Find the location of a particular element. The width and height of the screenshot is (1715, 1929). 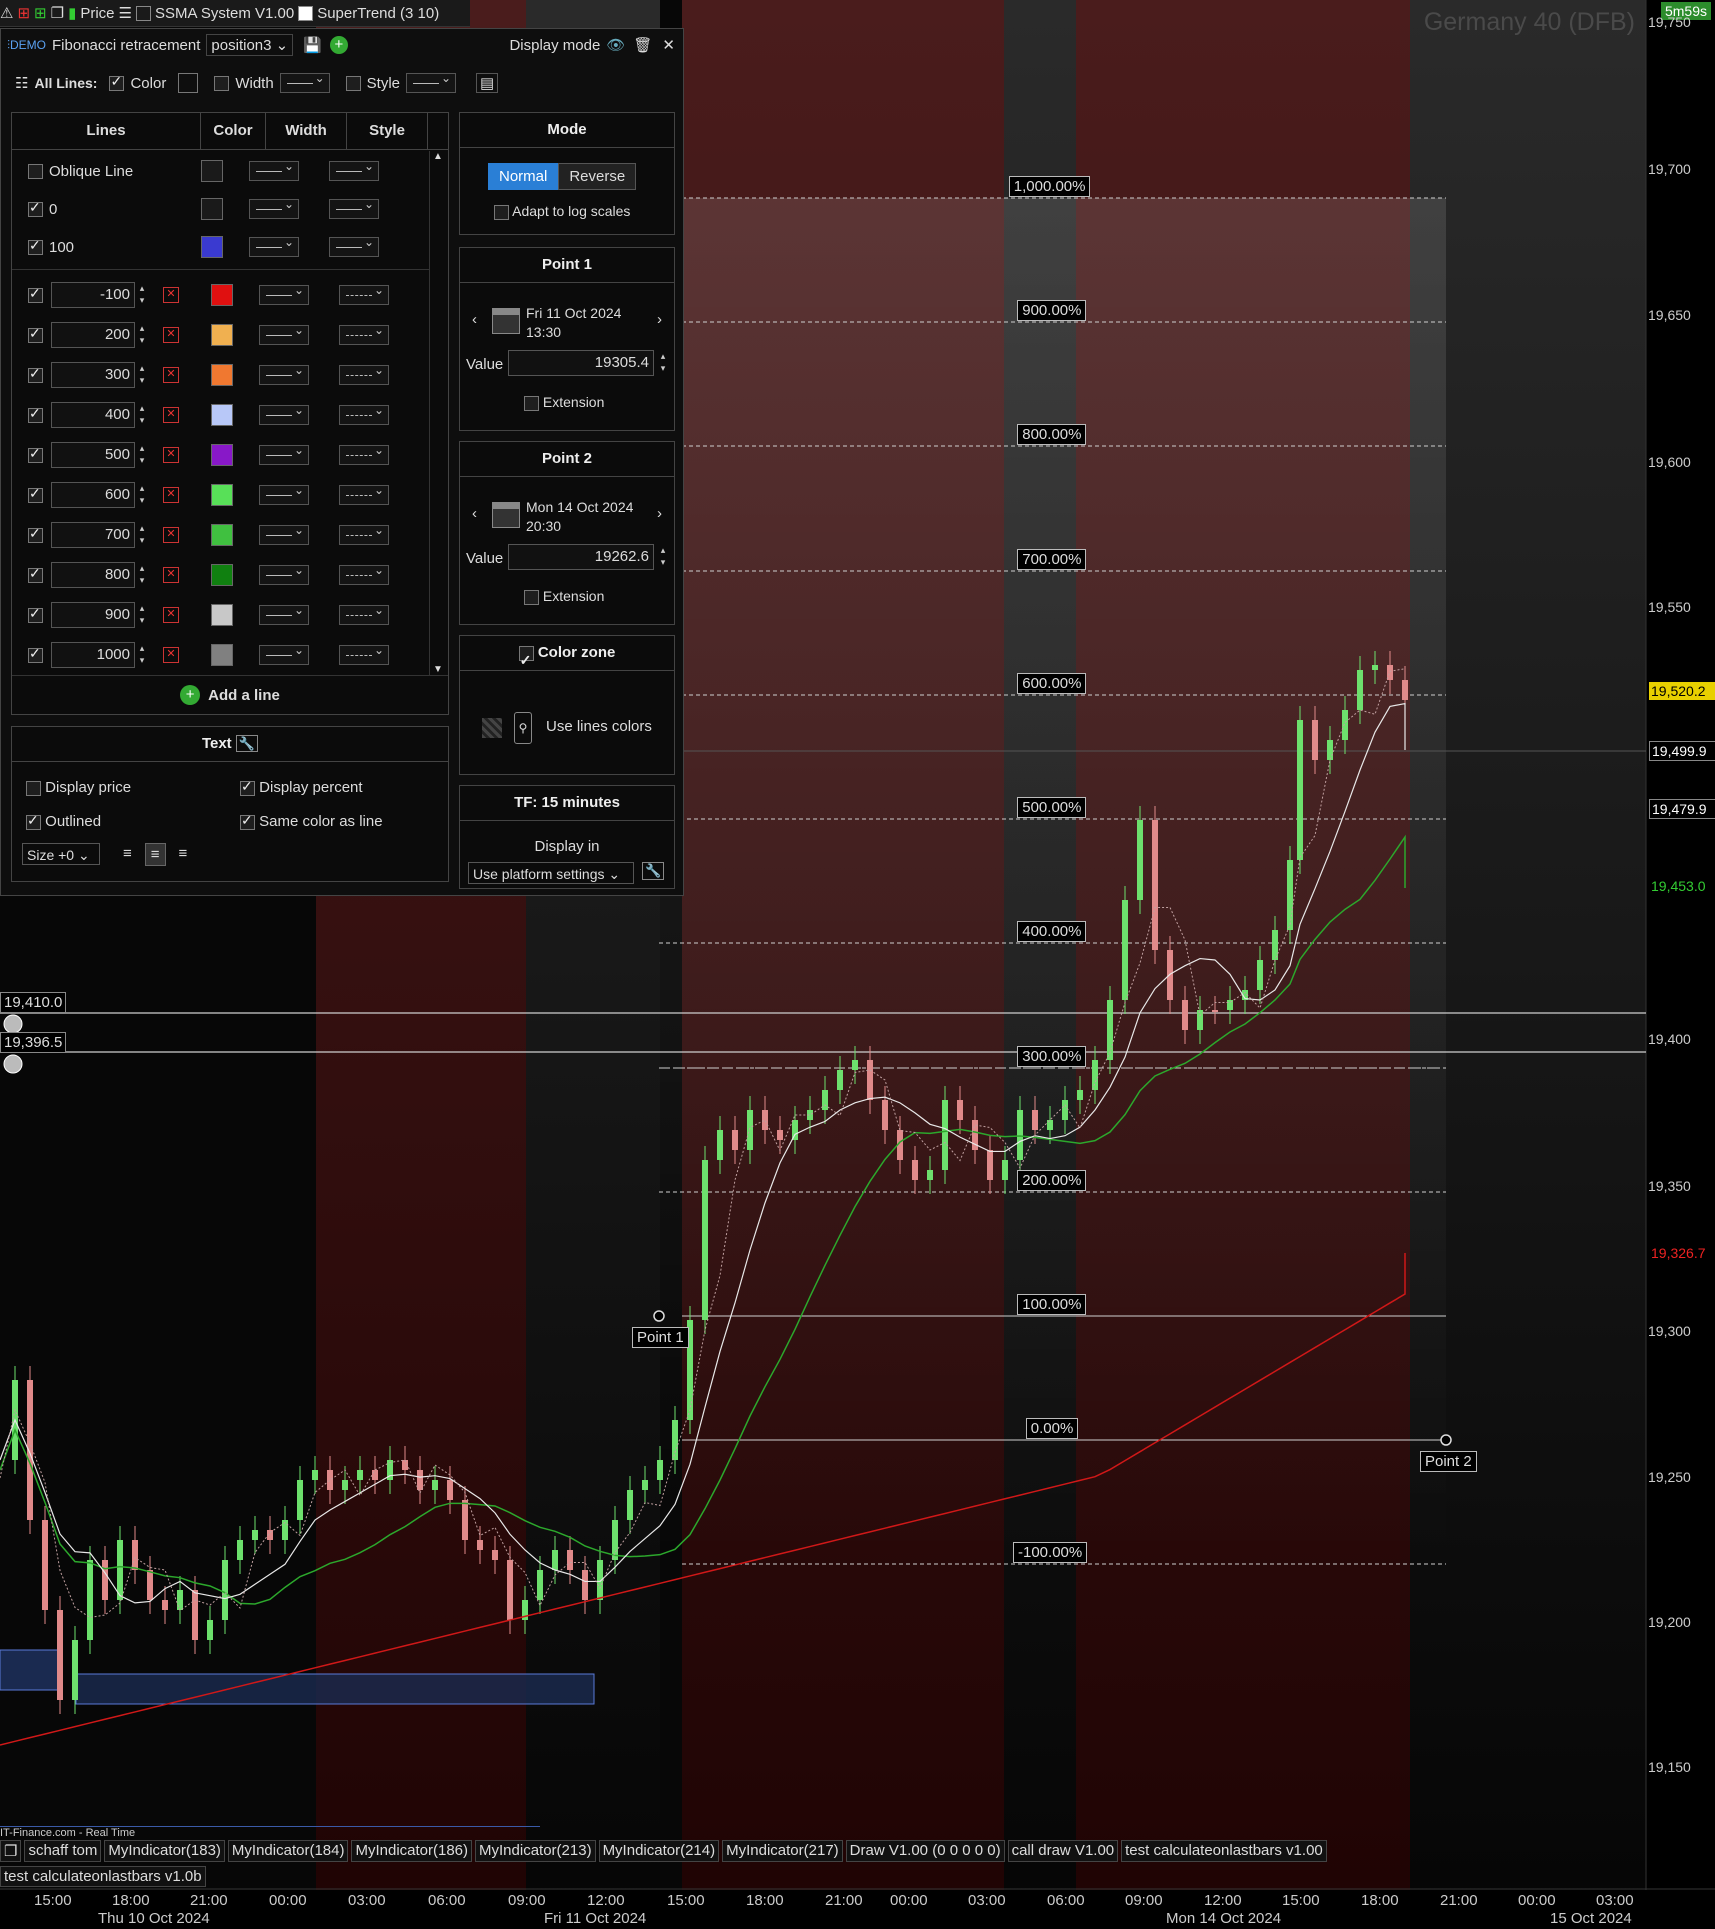

indicator-label: MyIndicator(184) is located at coordinates (288, 1851).